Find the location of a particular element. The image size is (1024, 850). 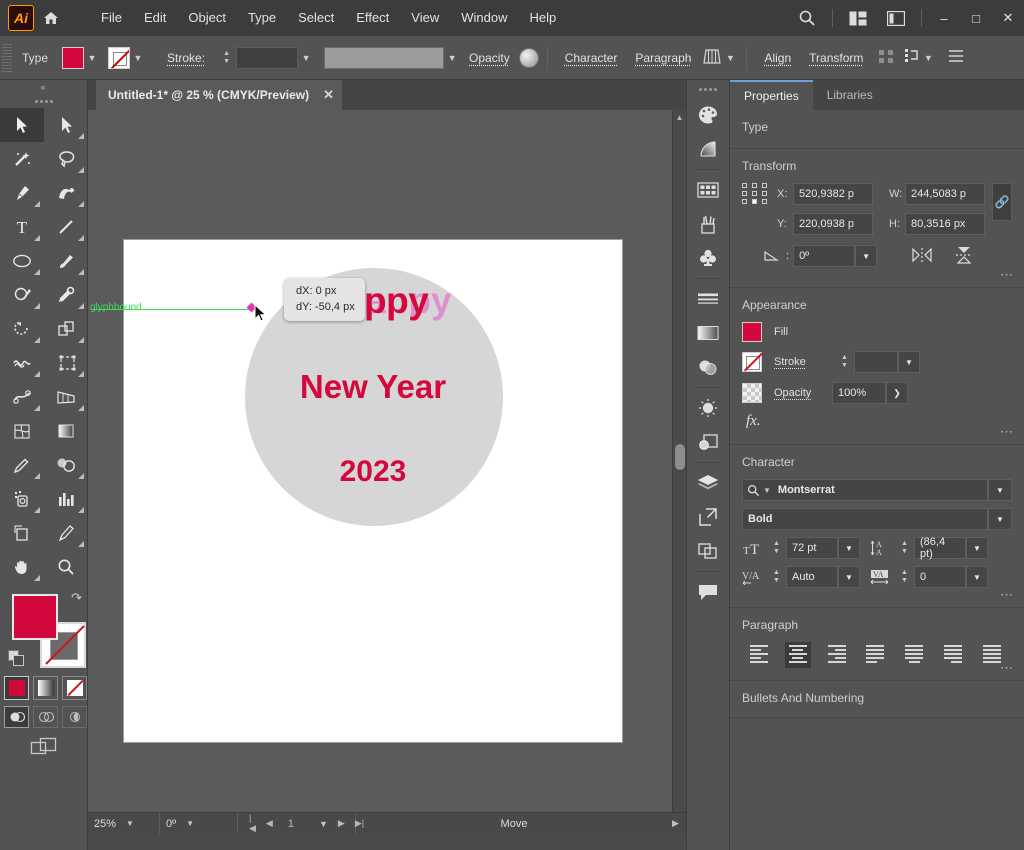

draw-inside-icon is located at coordinates (74, 717).